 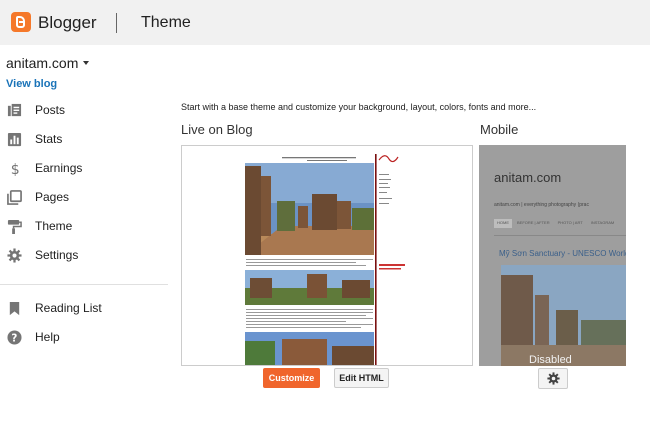 I want to click on sidebar-item-label: Help, so click(x=47, y=337).